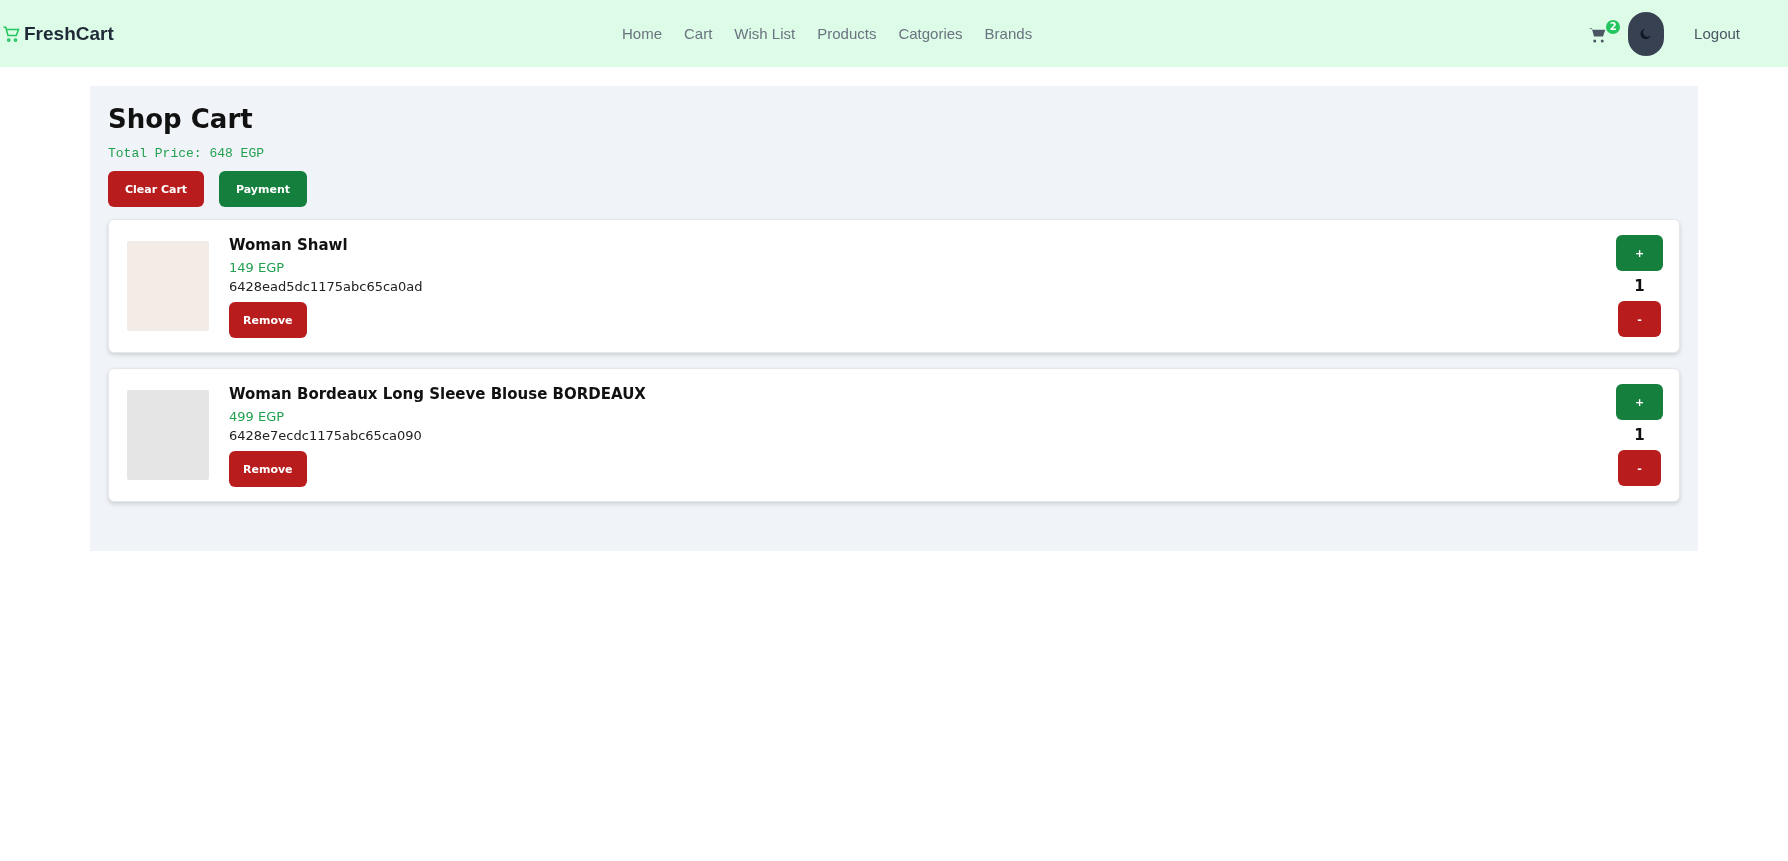  What do you see at coordinates (257, 416) in the screenshot?
I see `product-price: 499 EGP` at bounding box center [257, 416].